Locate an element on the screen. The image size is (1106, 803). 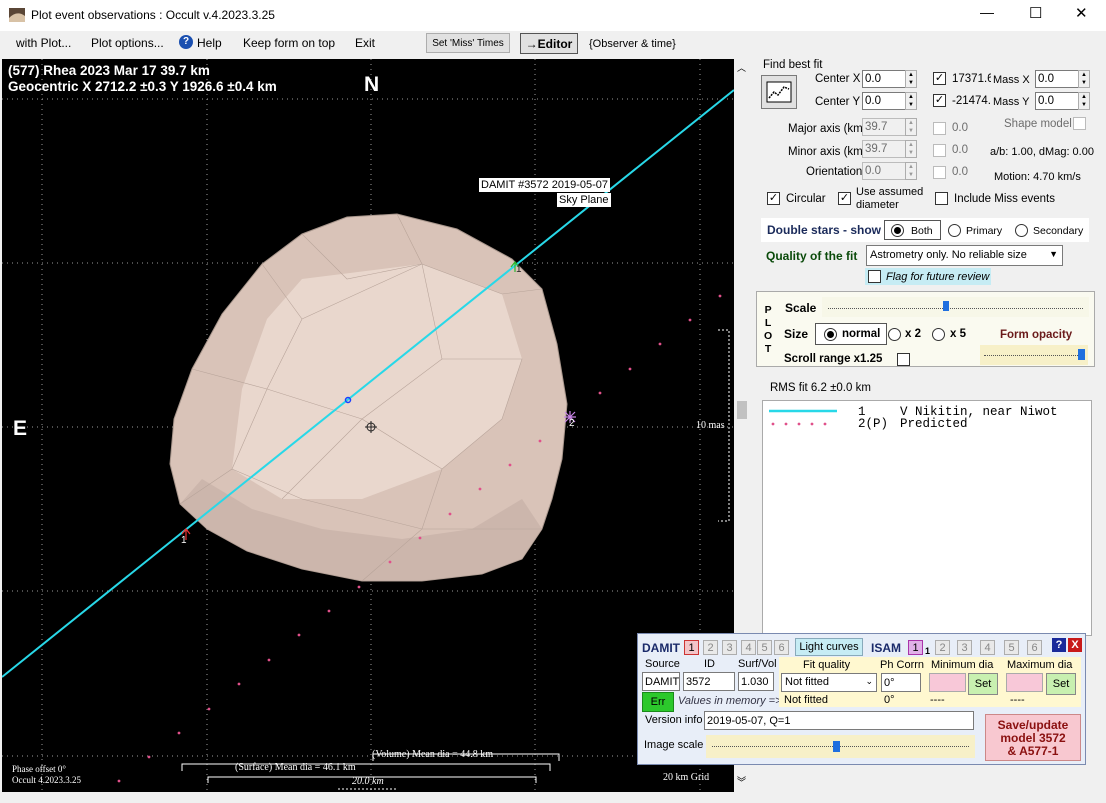
version-field: 2019-05-07, Q=1 is located at coordinates (839, 720).